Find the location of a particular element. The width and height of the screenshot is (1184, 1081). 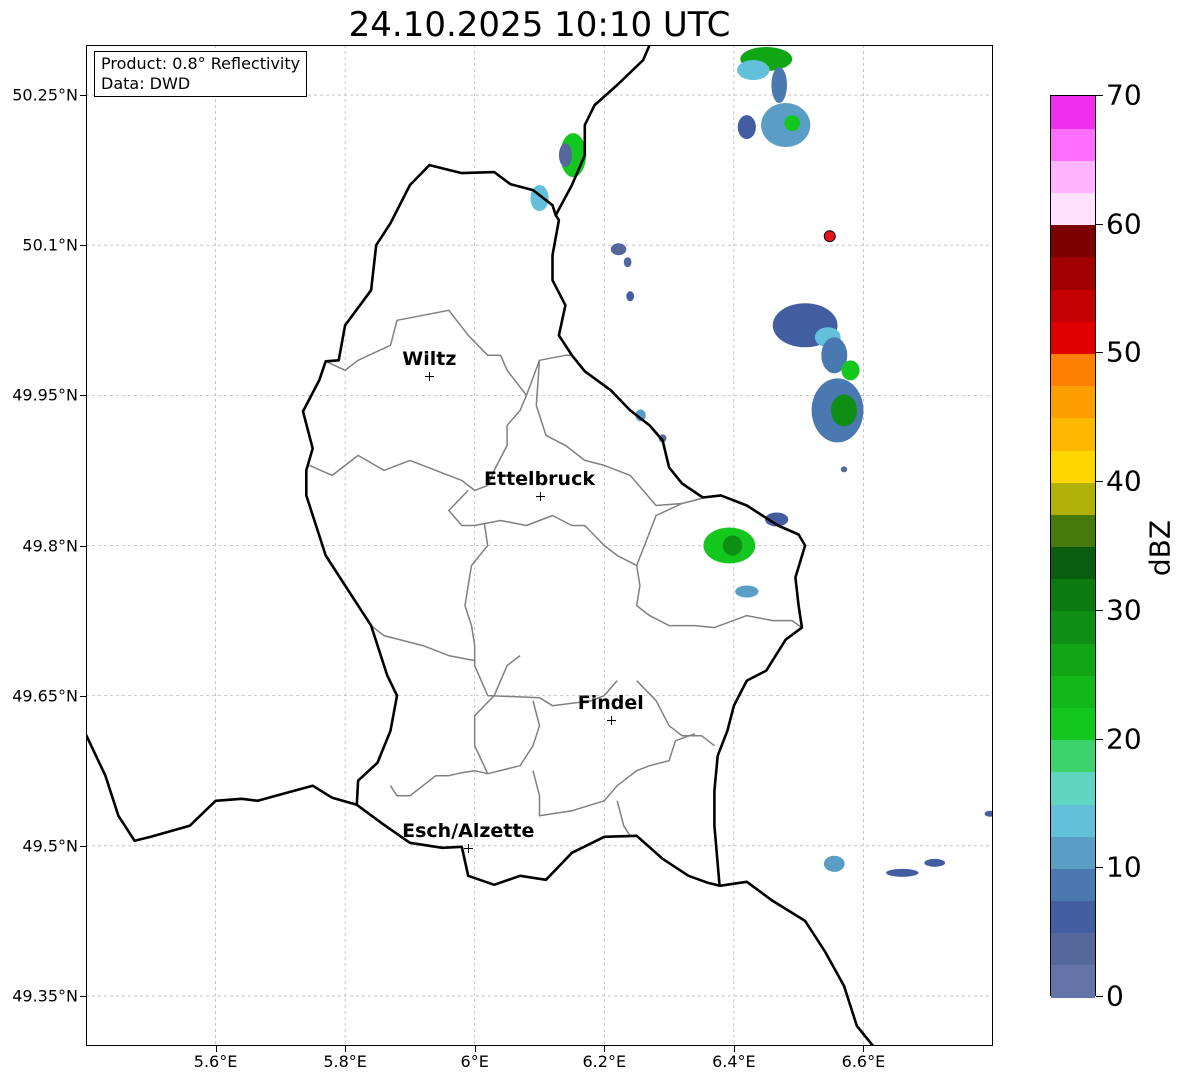

lat-tick-label: 49.8°N is located at coordinates (50, 545).